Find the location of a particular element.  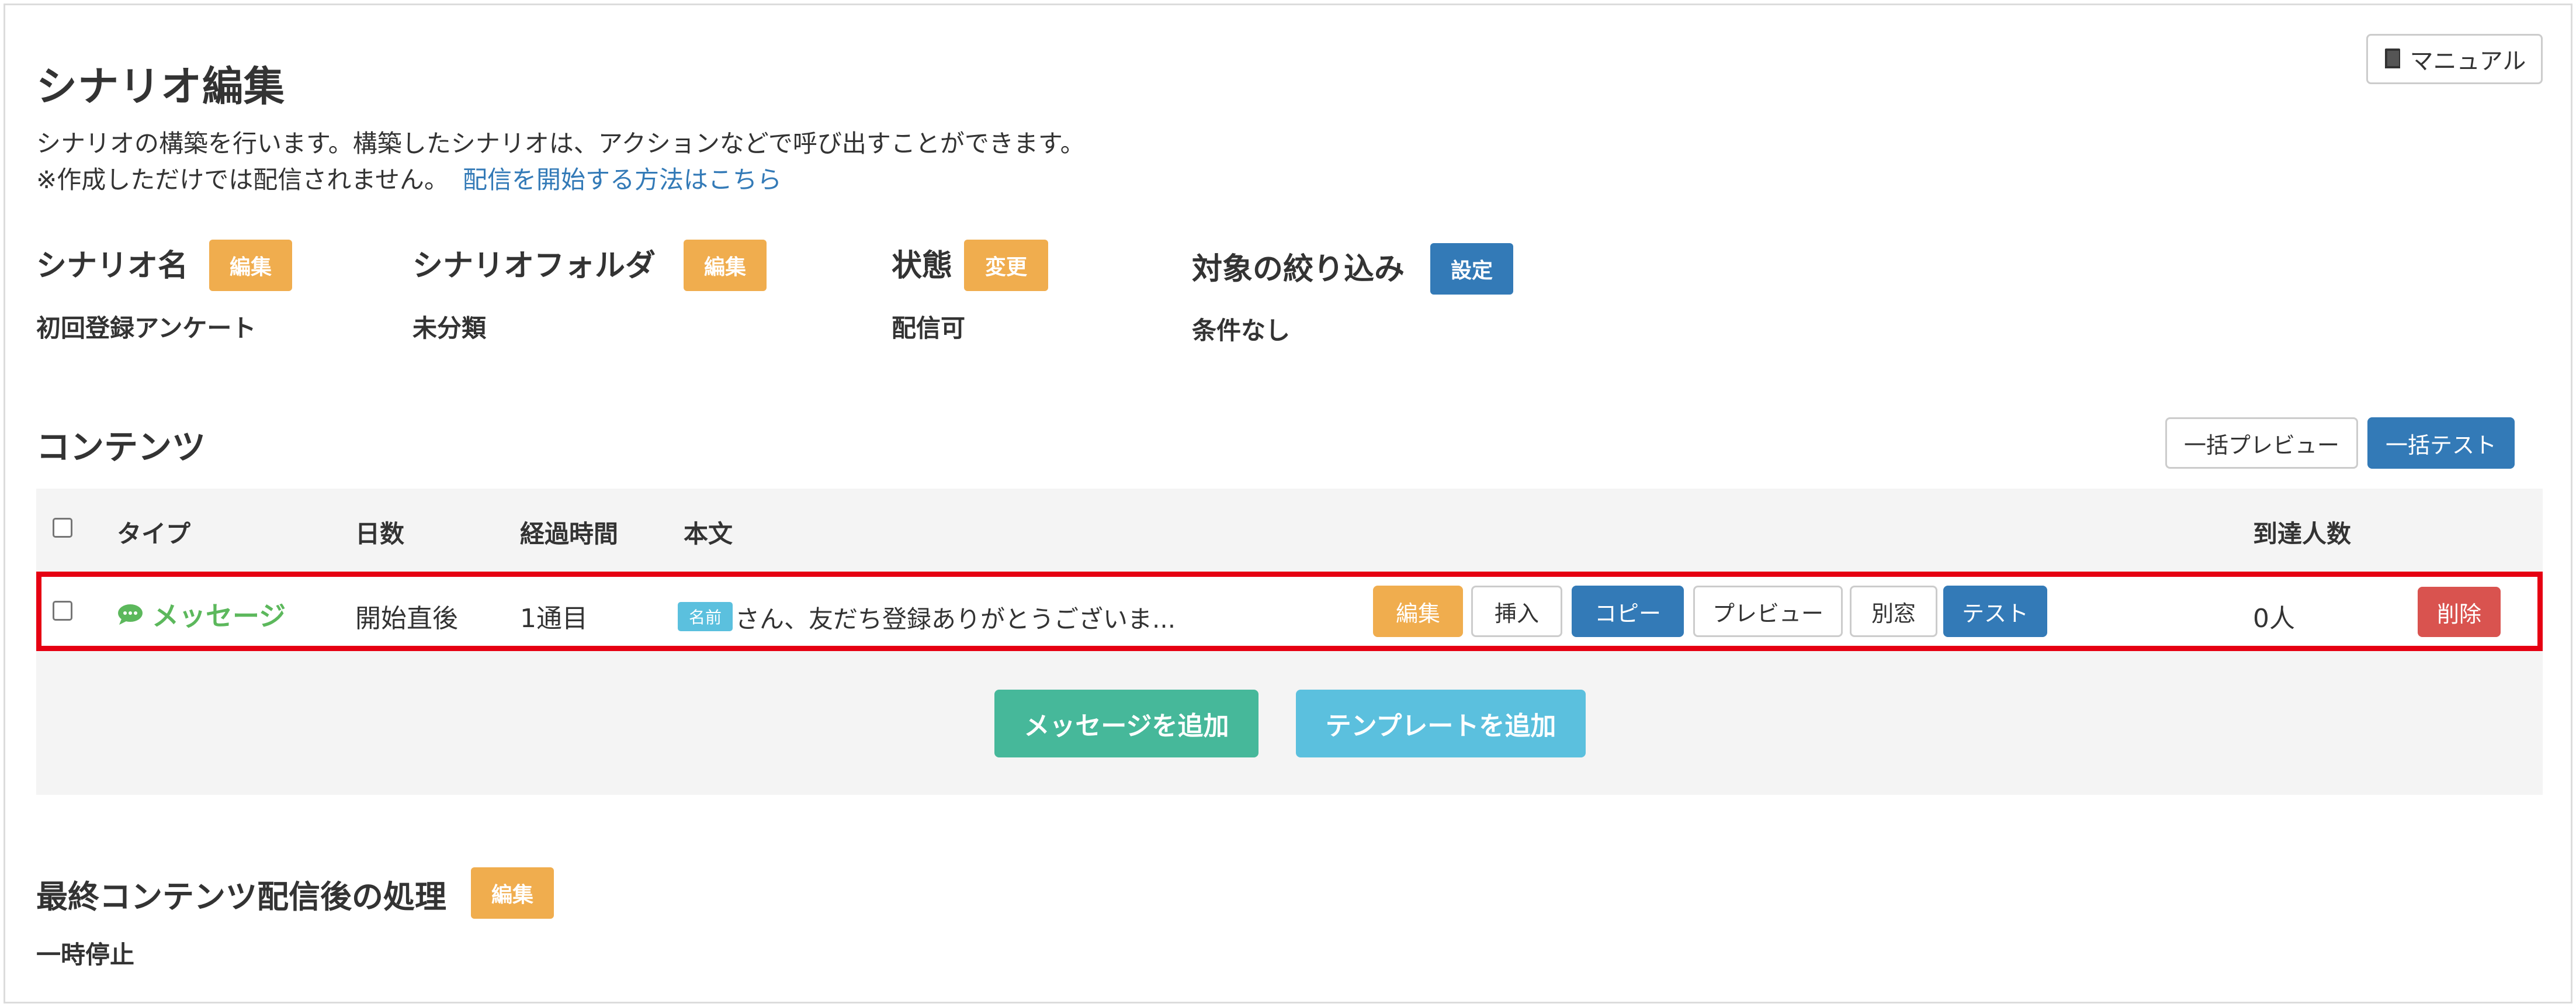

page-note: ※作成しただけでは配信されません。 配信を開始する方法はこちら is located at coordinates (409, 178).